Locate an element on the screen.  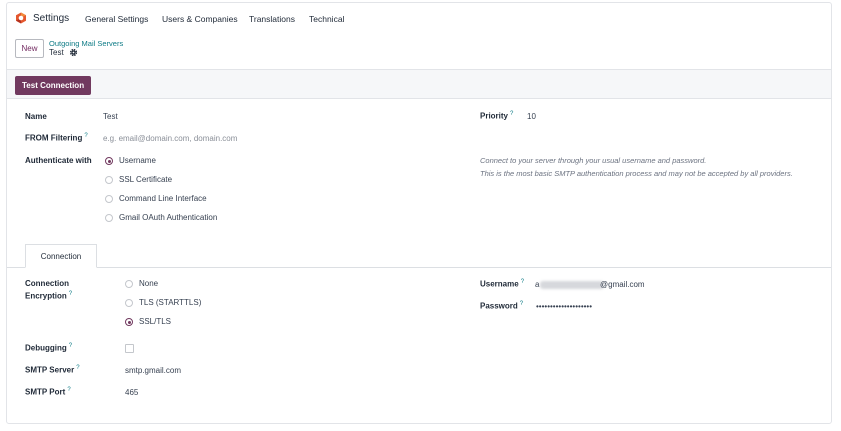
auth-ssl-certificate-radio is located at coordinates (109, 180).